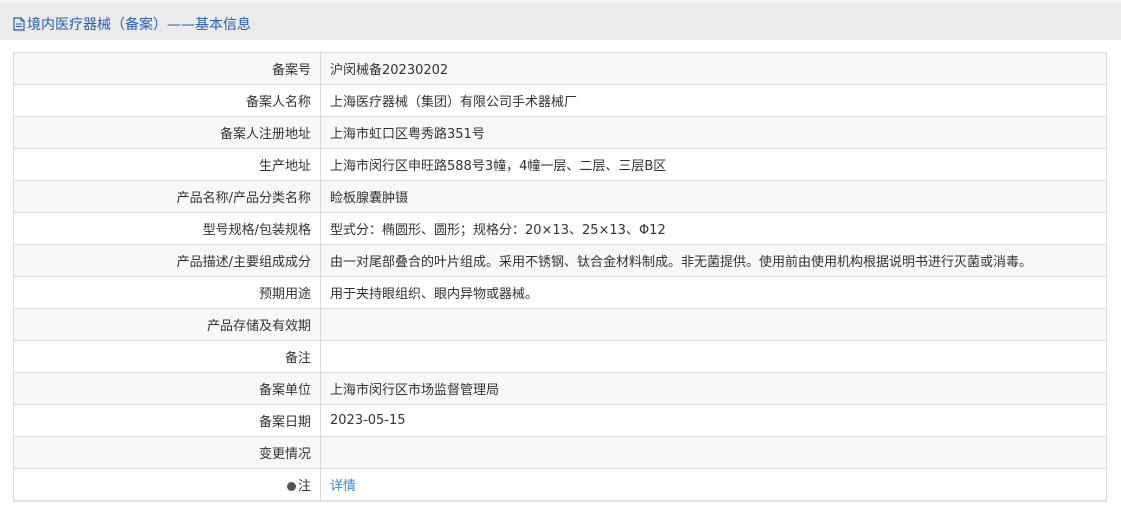  Describe the element at coordinates (304, 486) in the screenshot. I see `note-label-text: 注` at that location.